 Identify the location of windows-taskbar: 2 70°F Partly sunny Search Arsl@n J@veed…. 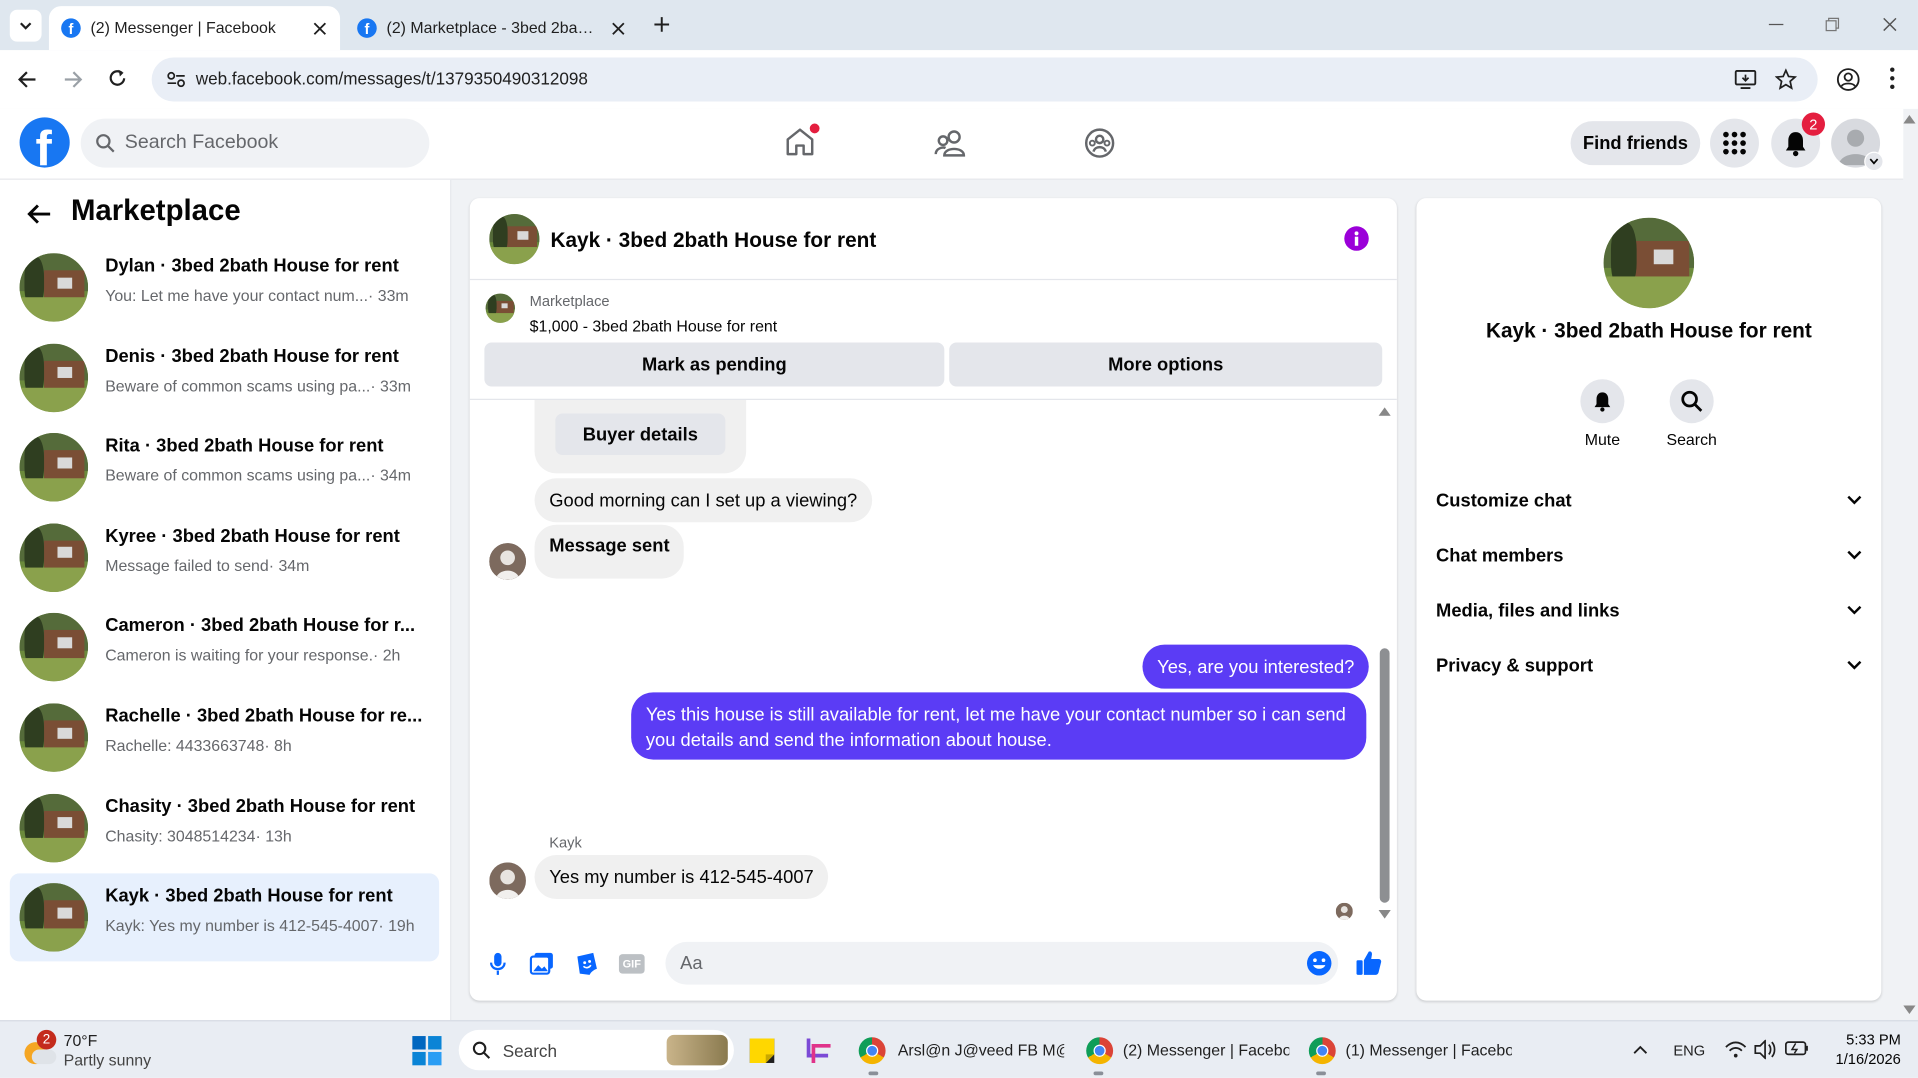
(959, 1049).